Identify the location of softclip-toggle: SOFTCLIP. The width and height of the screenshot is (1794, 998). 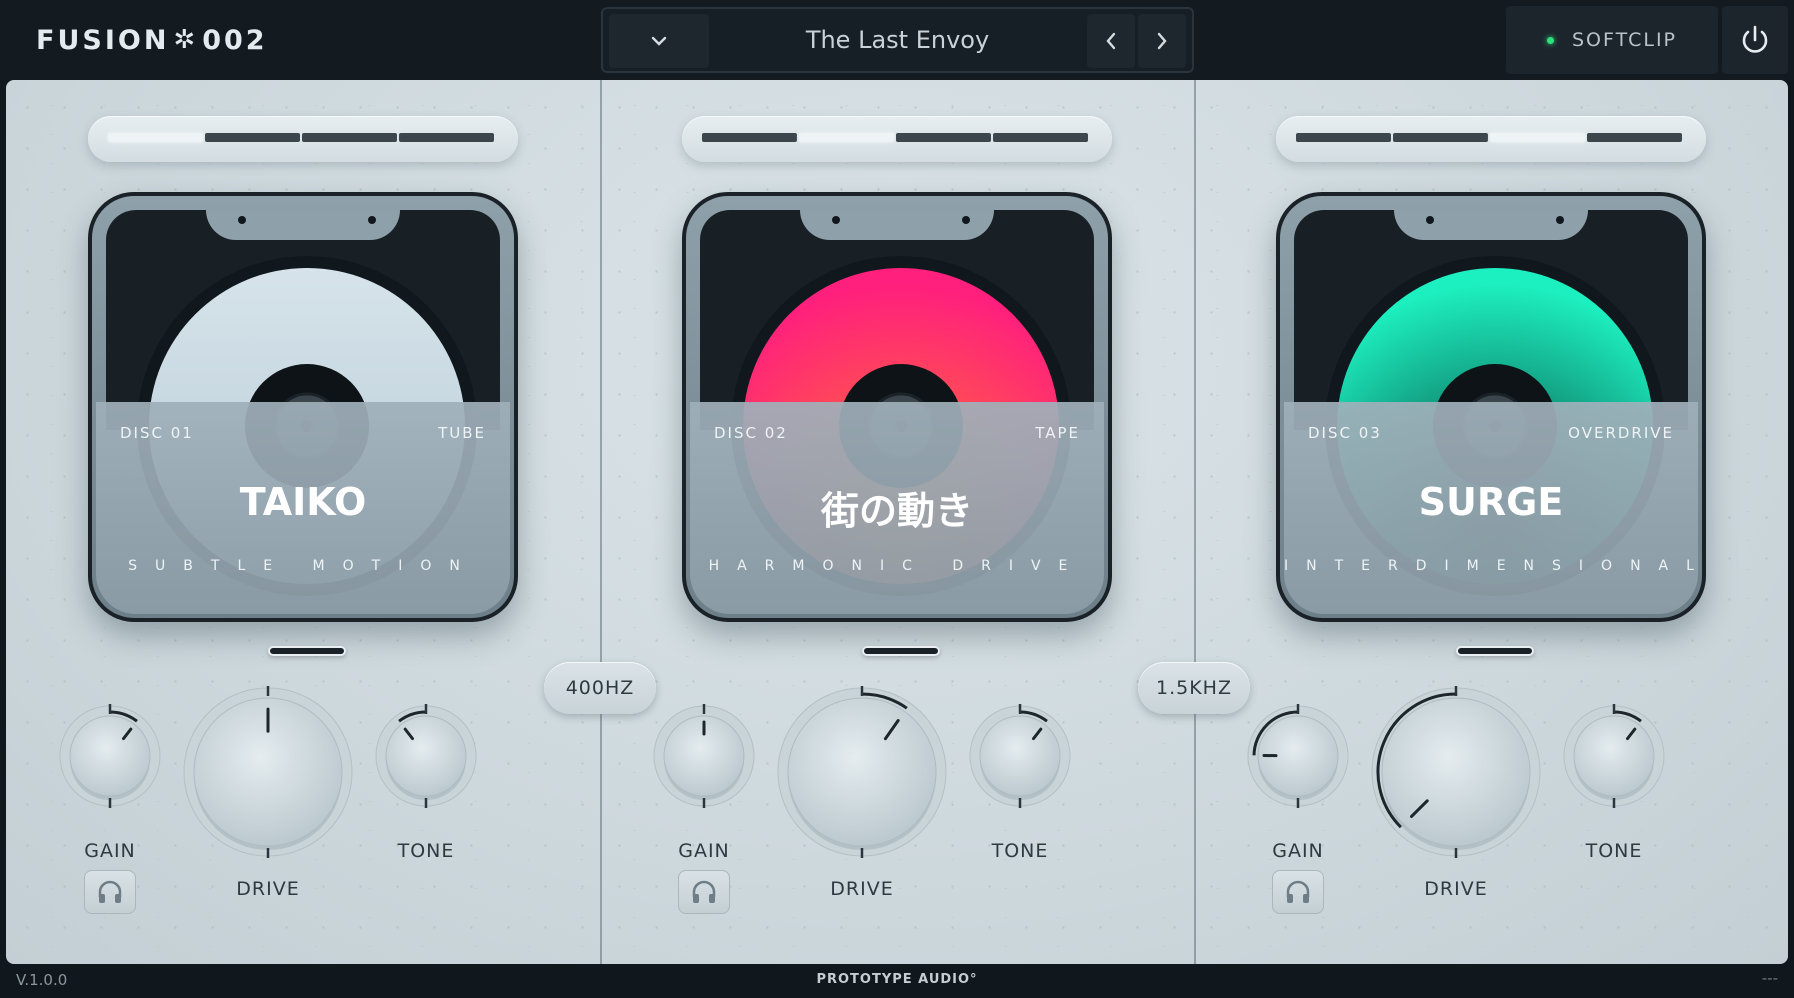
(1612, 40).